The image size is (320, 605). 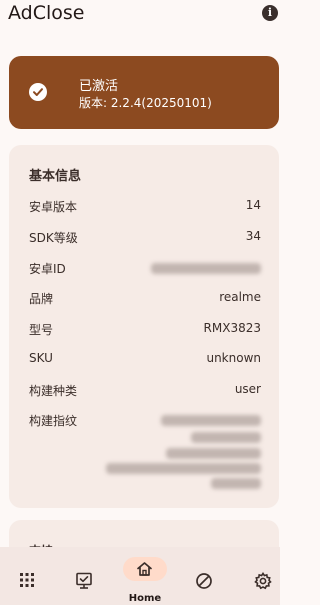 What do you see at coordinates (46, 13) in the screenshot?
I see `app-title: AdClose` at bounding box center [46, 13].